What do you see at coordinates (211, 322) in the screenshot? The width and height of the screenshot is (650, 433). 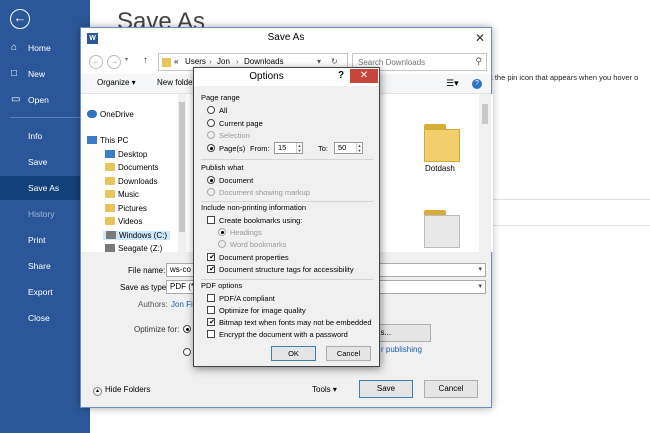 I see `bitmap-text-checkbox` at bounding box center [211, 322].